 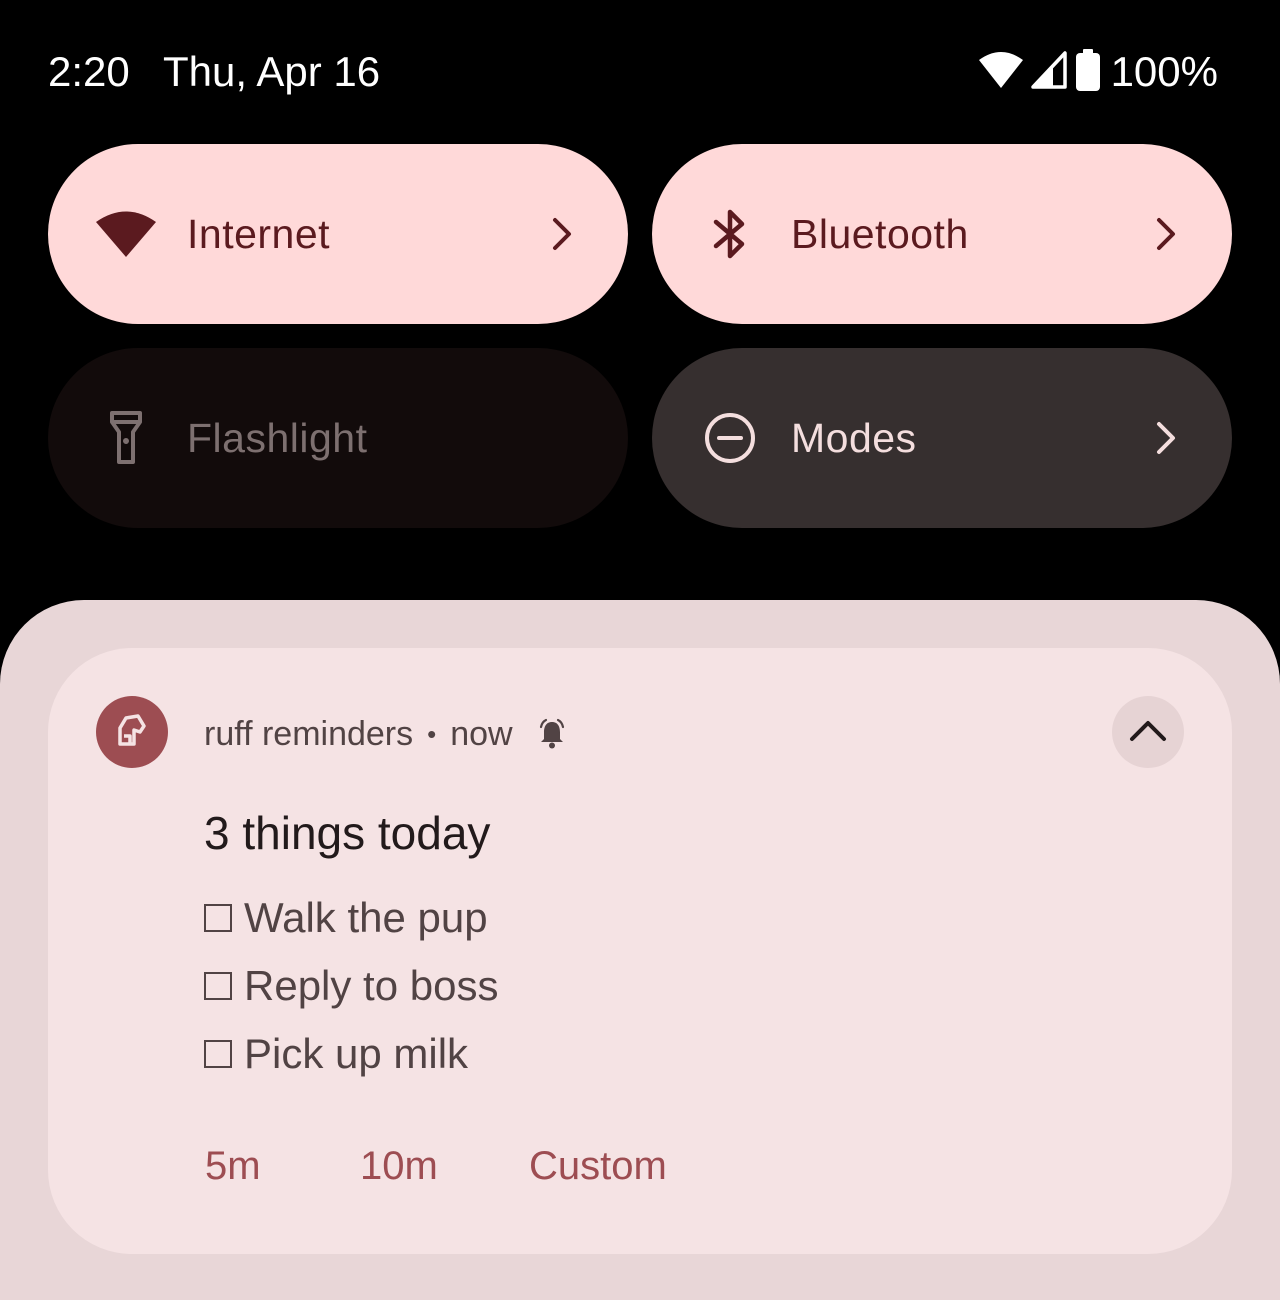 What do you see at coordinates (277, 438) in the screenshot?
I see `tile-flashlight-label: Flashlight` at bounding box center [277, 438].